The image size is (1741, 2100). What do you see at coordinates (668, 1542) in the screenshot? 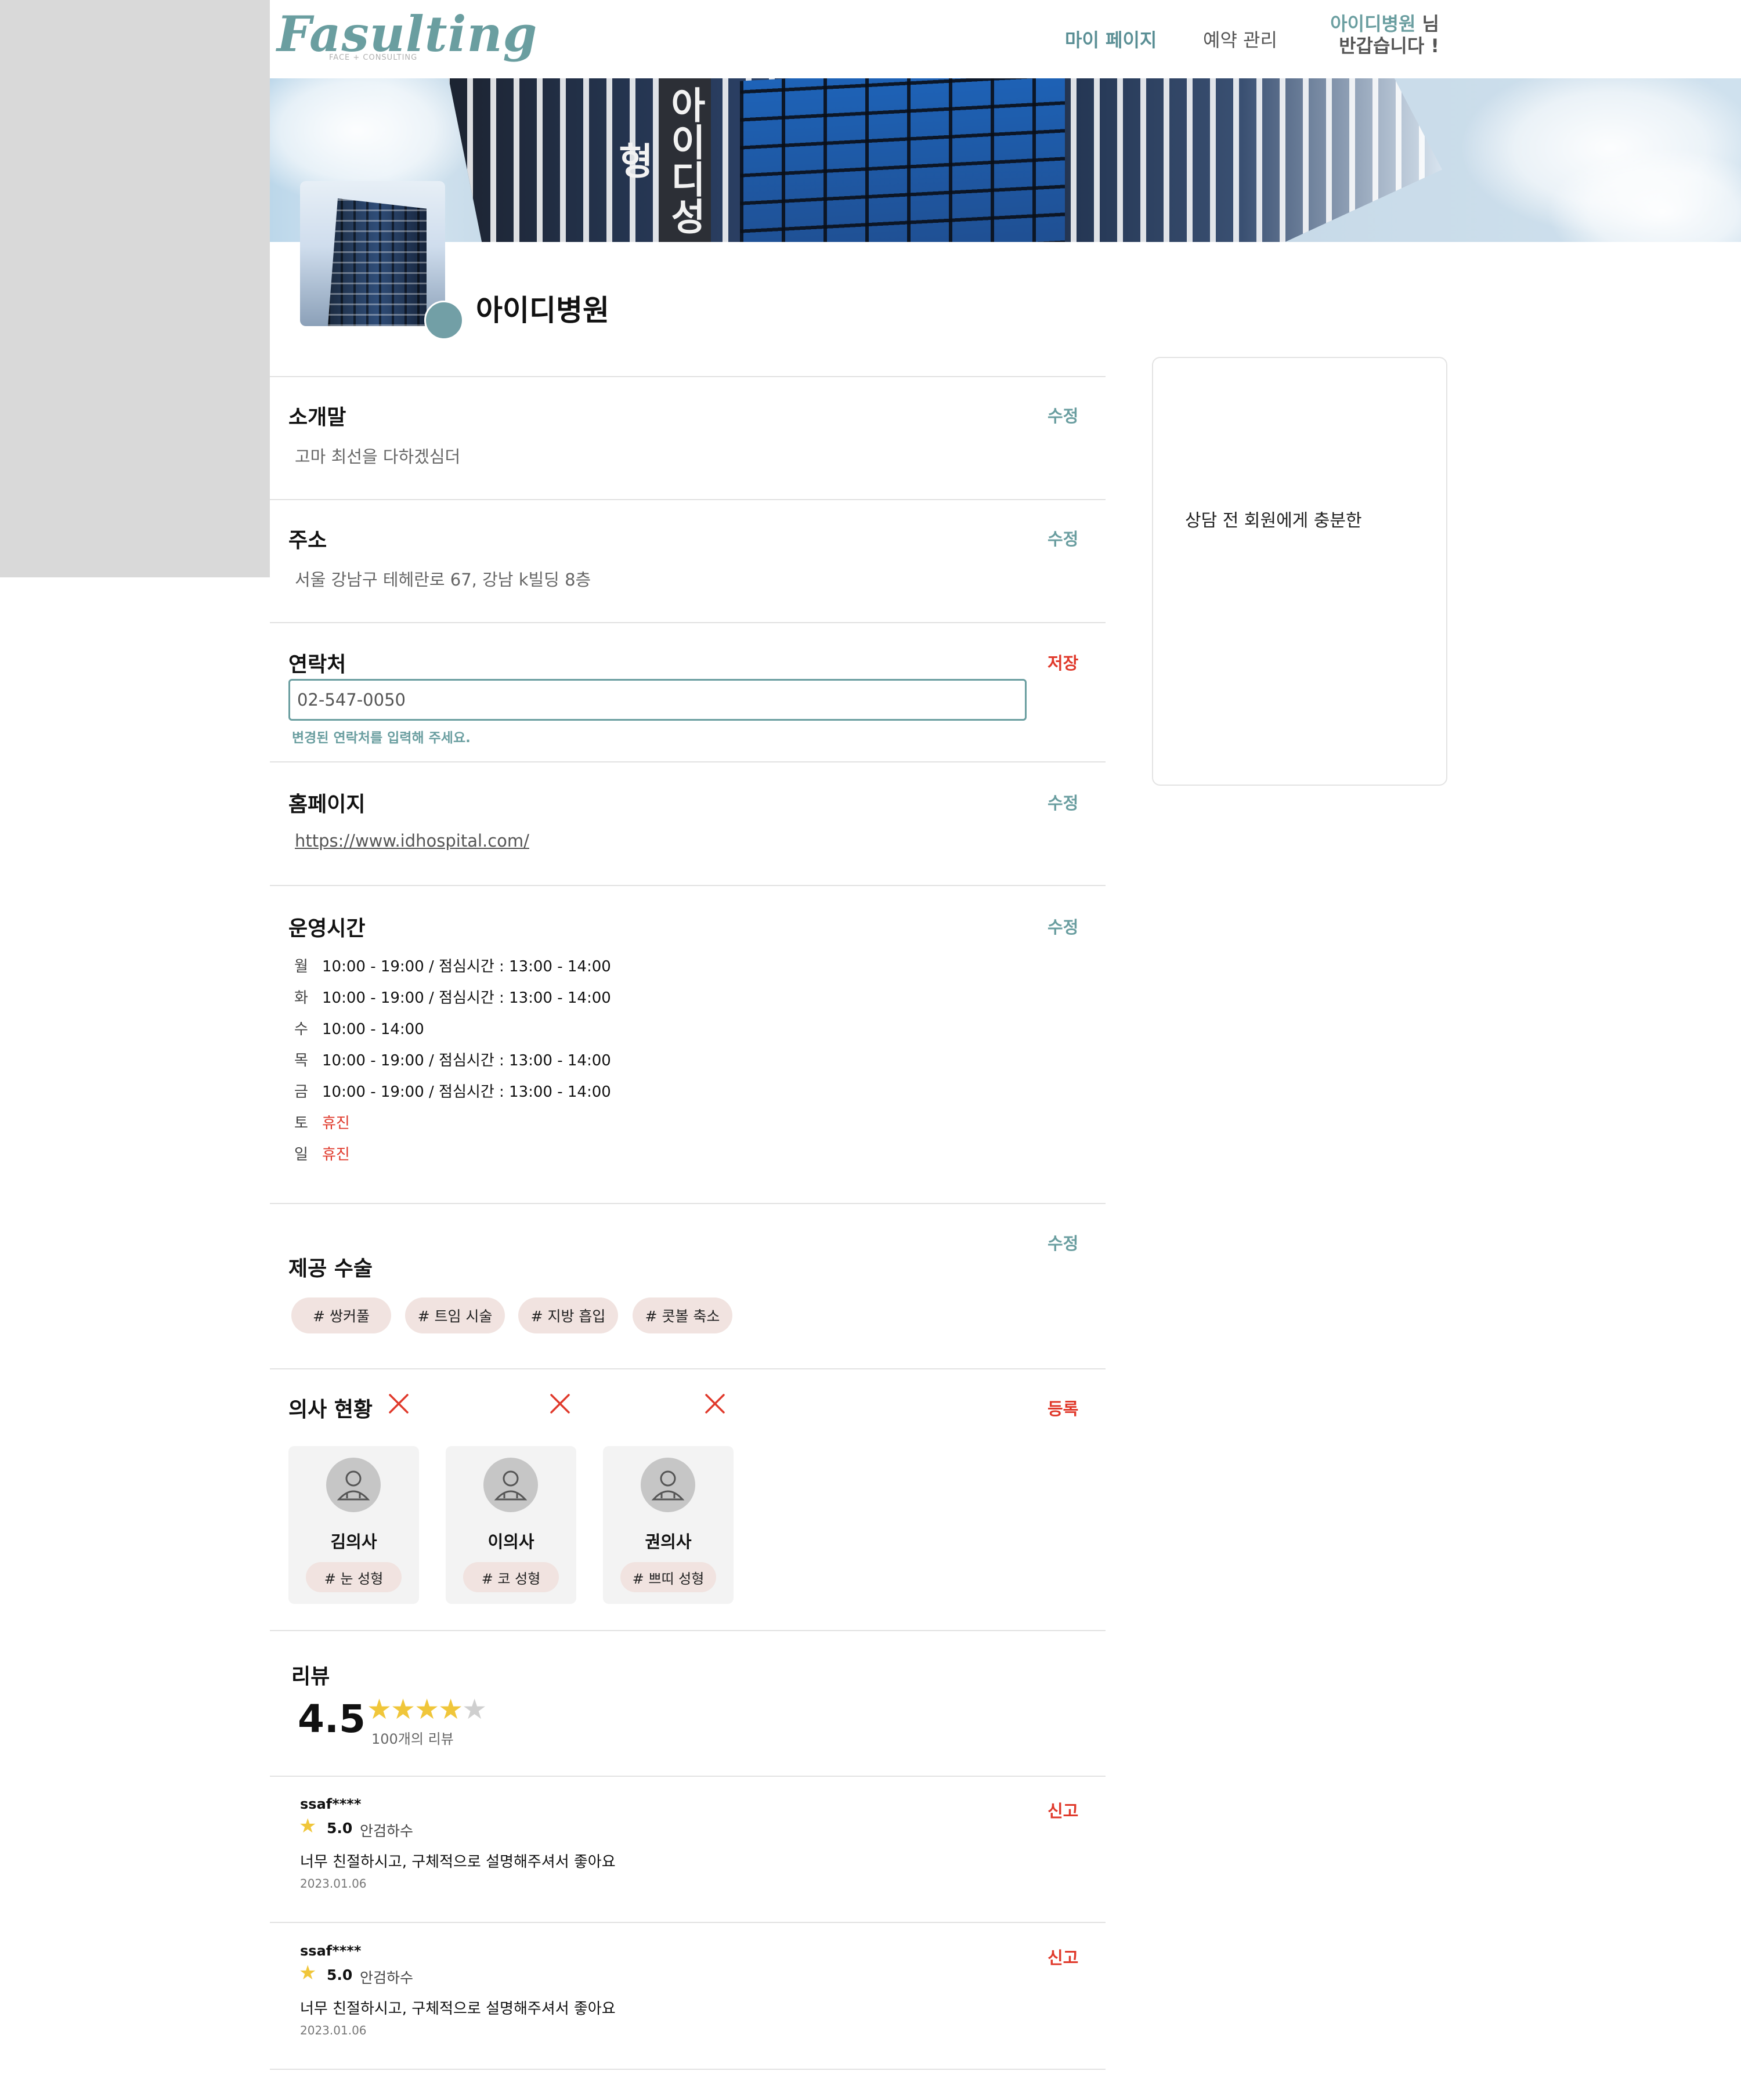
I see `doctor-name: 권의사` at bounding box center [668, 1542].